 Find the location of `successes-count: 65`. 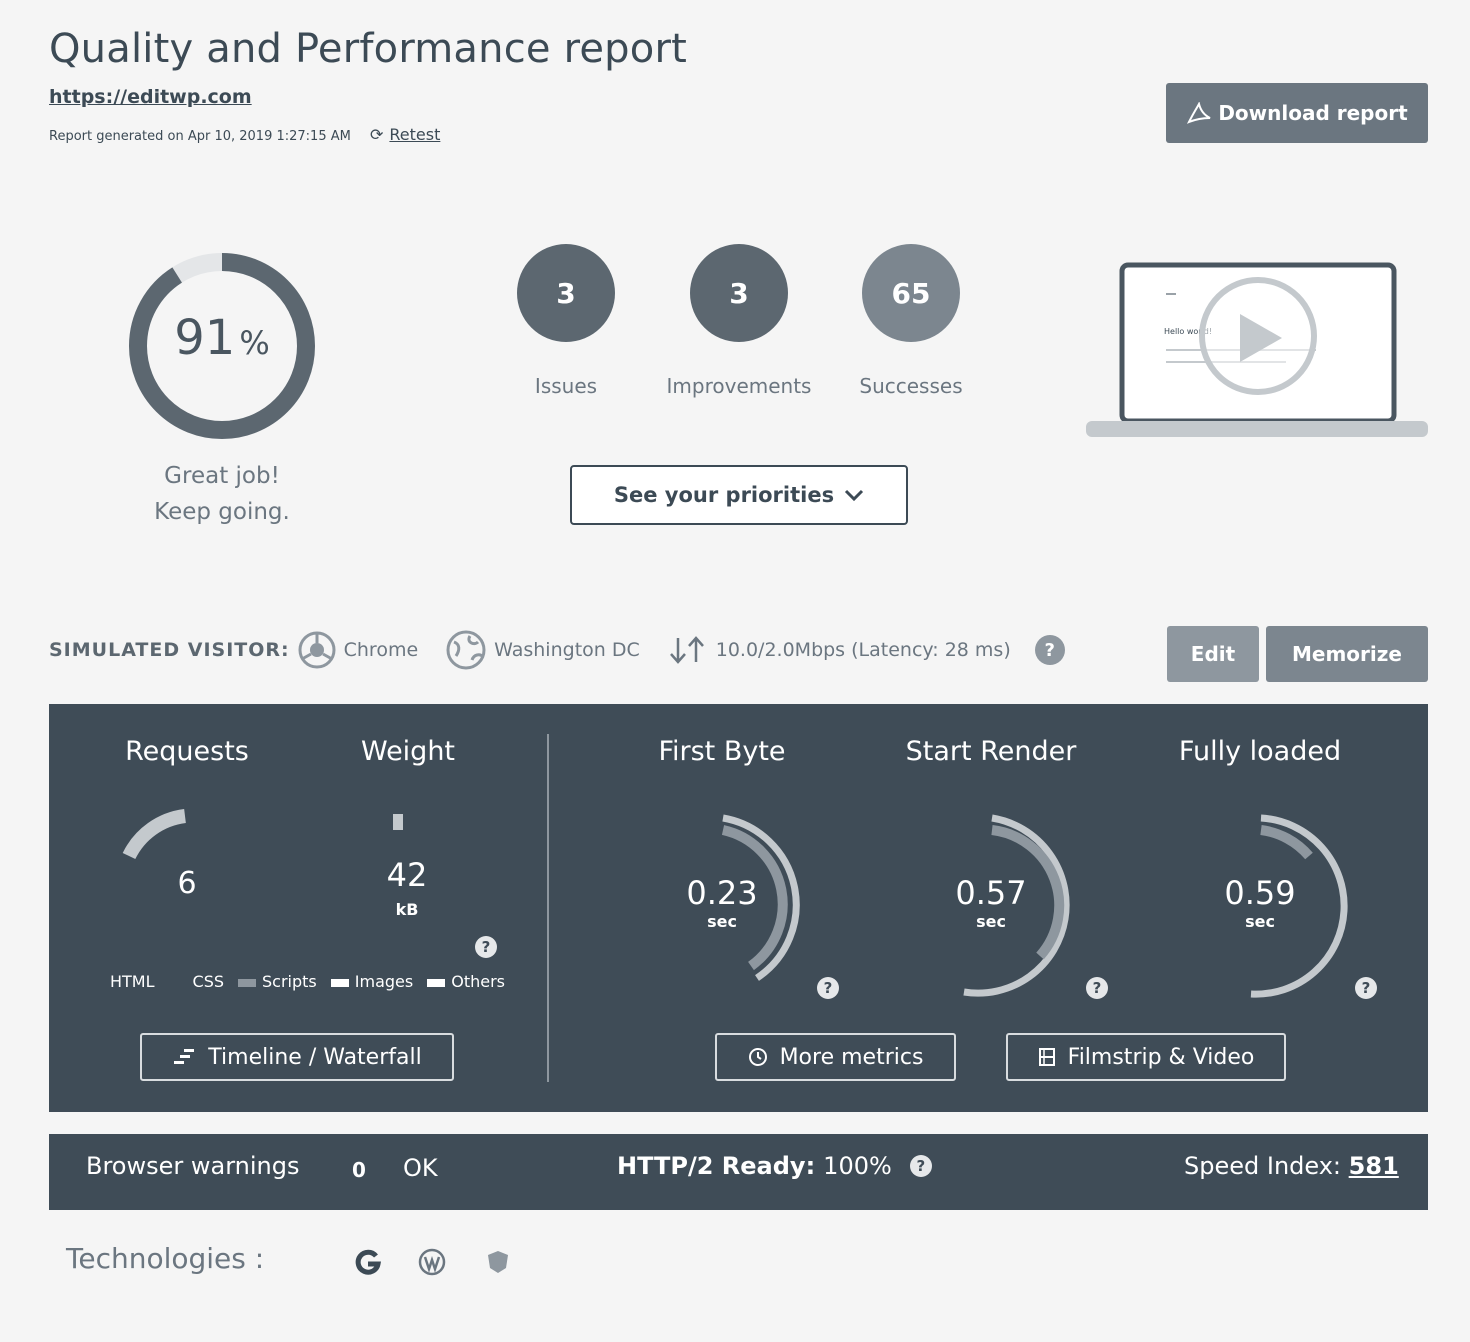

successes-count: 65 is located at coordinates (911, 293).